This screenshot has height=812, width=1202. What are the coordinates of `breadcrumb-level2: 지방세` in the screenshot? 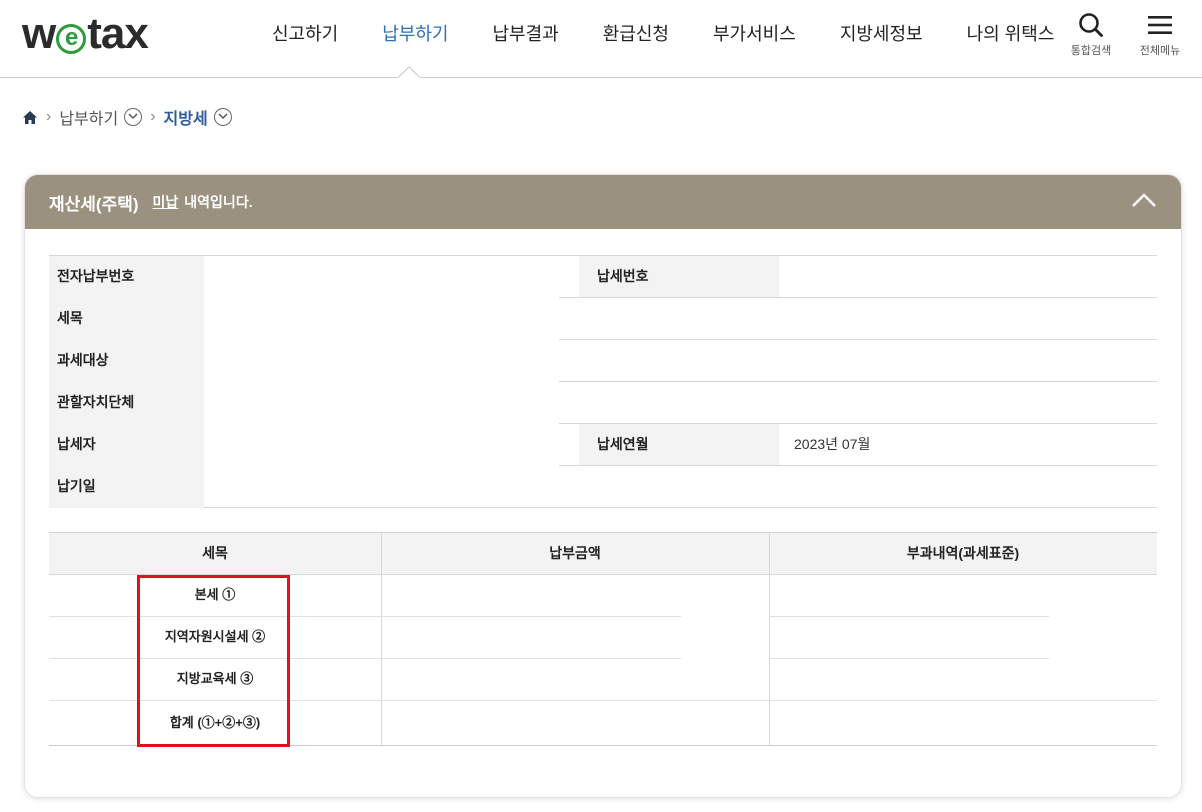 It's located at (186, 117).